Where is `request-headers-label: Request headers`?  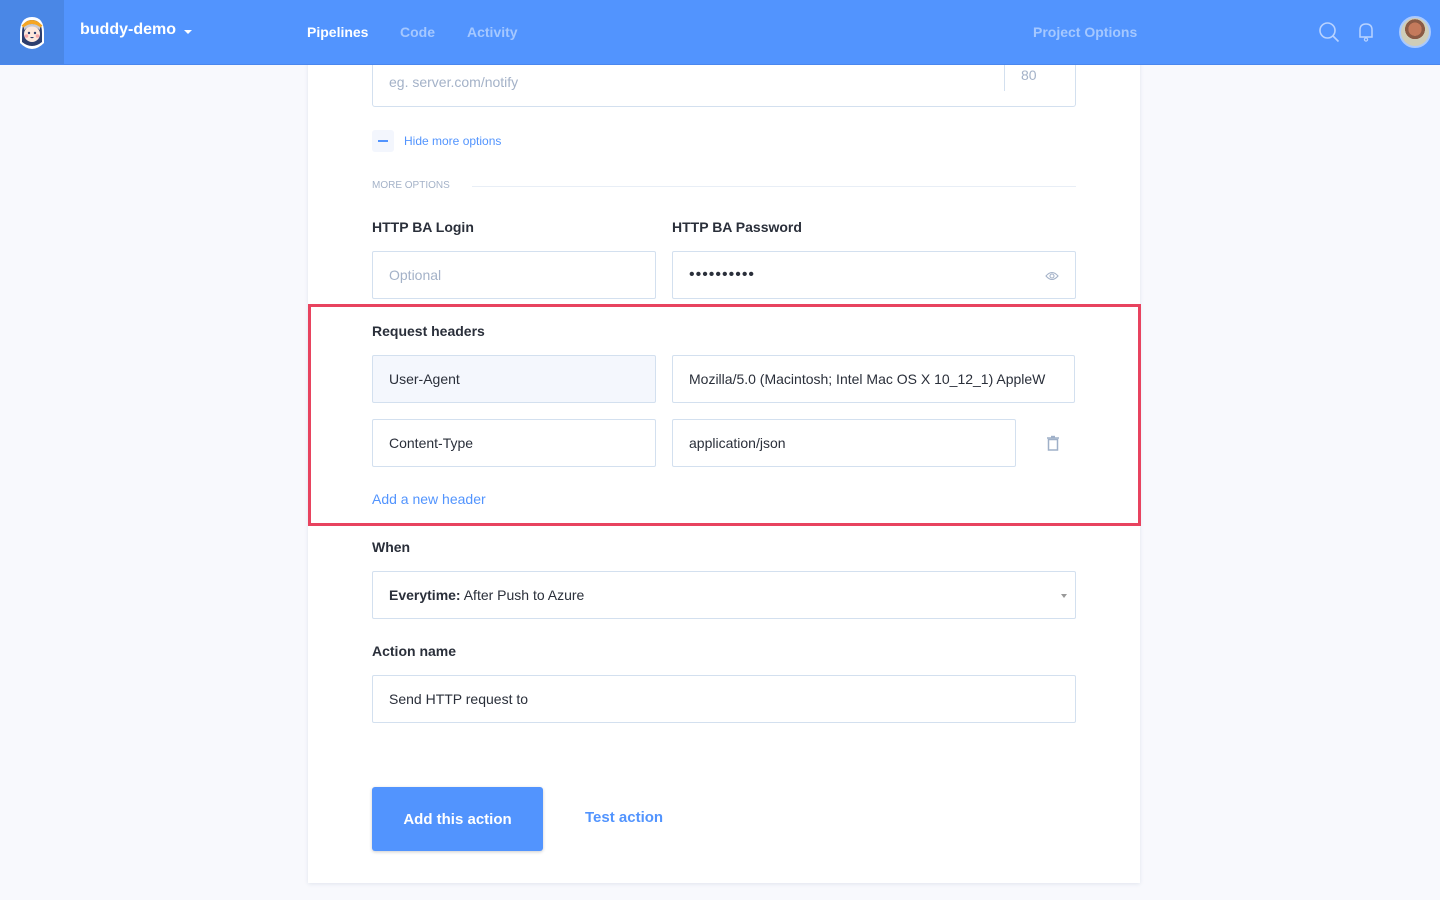 request-headers-label: Request headers is located at coordinates (428, 331).